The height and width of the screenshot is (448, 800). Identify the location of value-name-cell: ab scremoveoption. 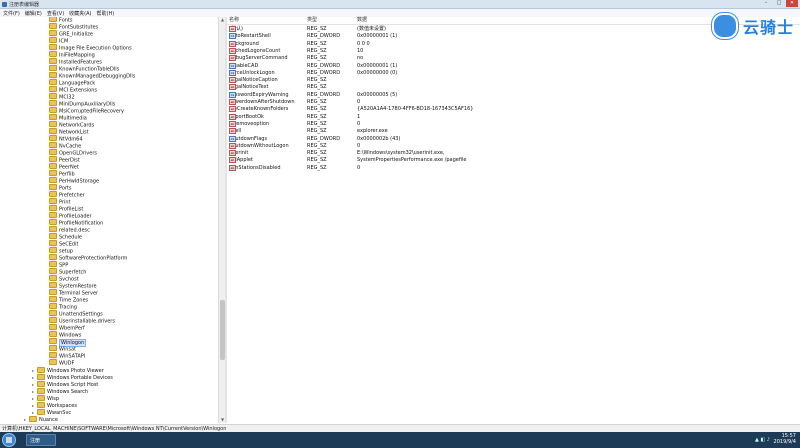
(249, 124).